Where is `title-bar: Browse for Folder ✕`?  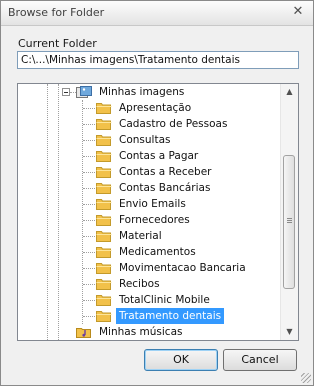
title-bar: Browse for Folder ✕ is located at coordinates (157, 13).